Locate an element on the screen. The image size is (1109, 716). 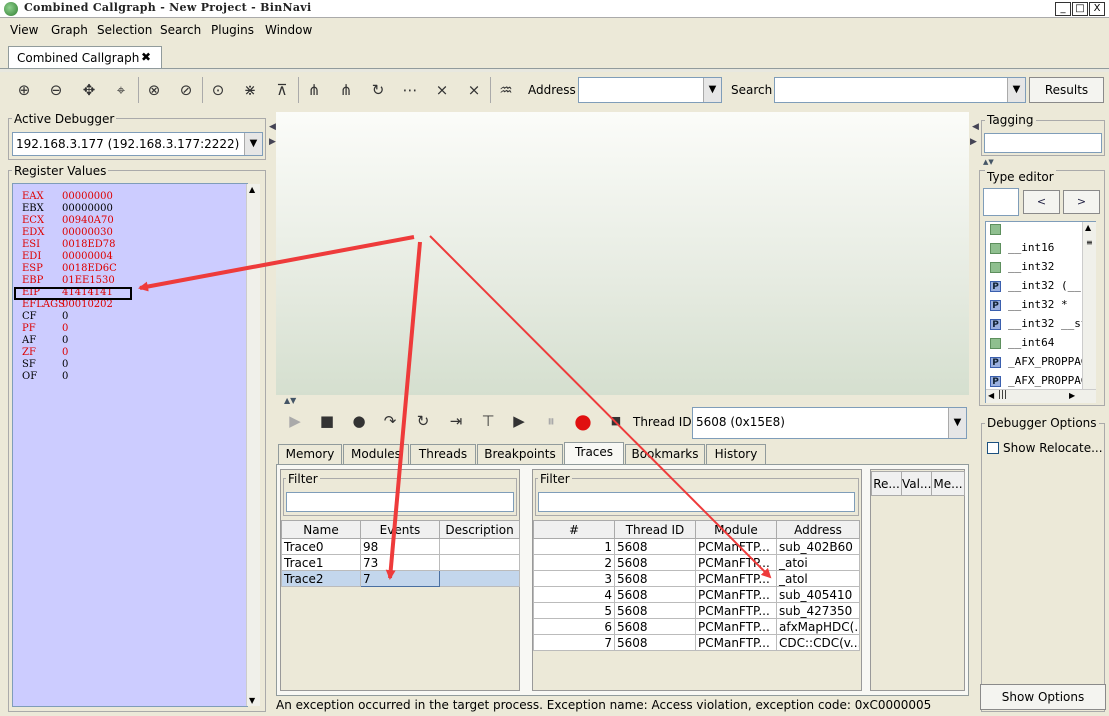
type-item: __int32 is located at coordinates (1036, 269).